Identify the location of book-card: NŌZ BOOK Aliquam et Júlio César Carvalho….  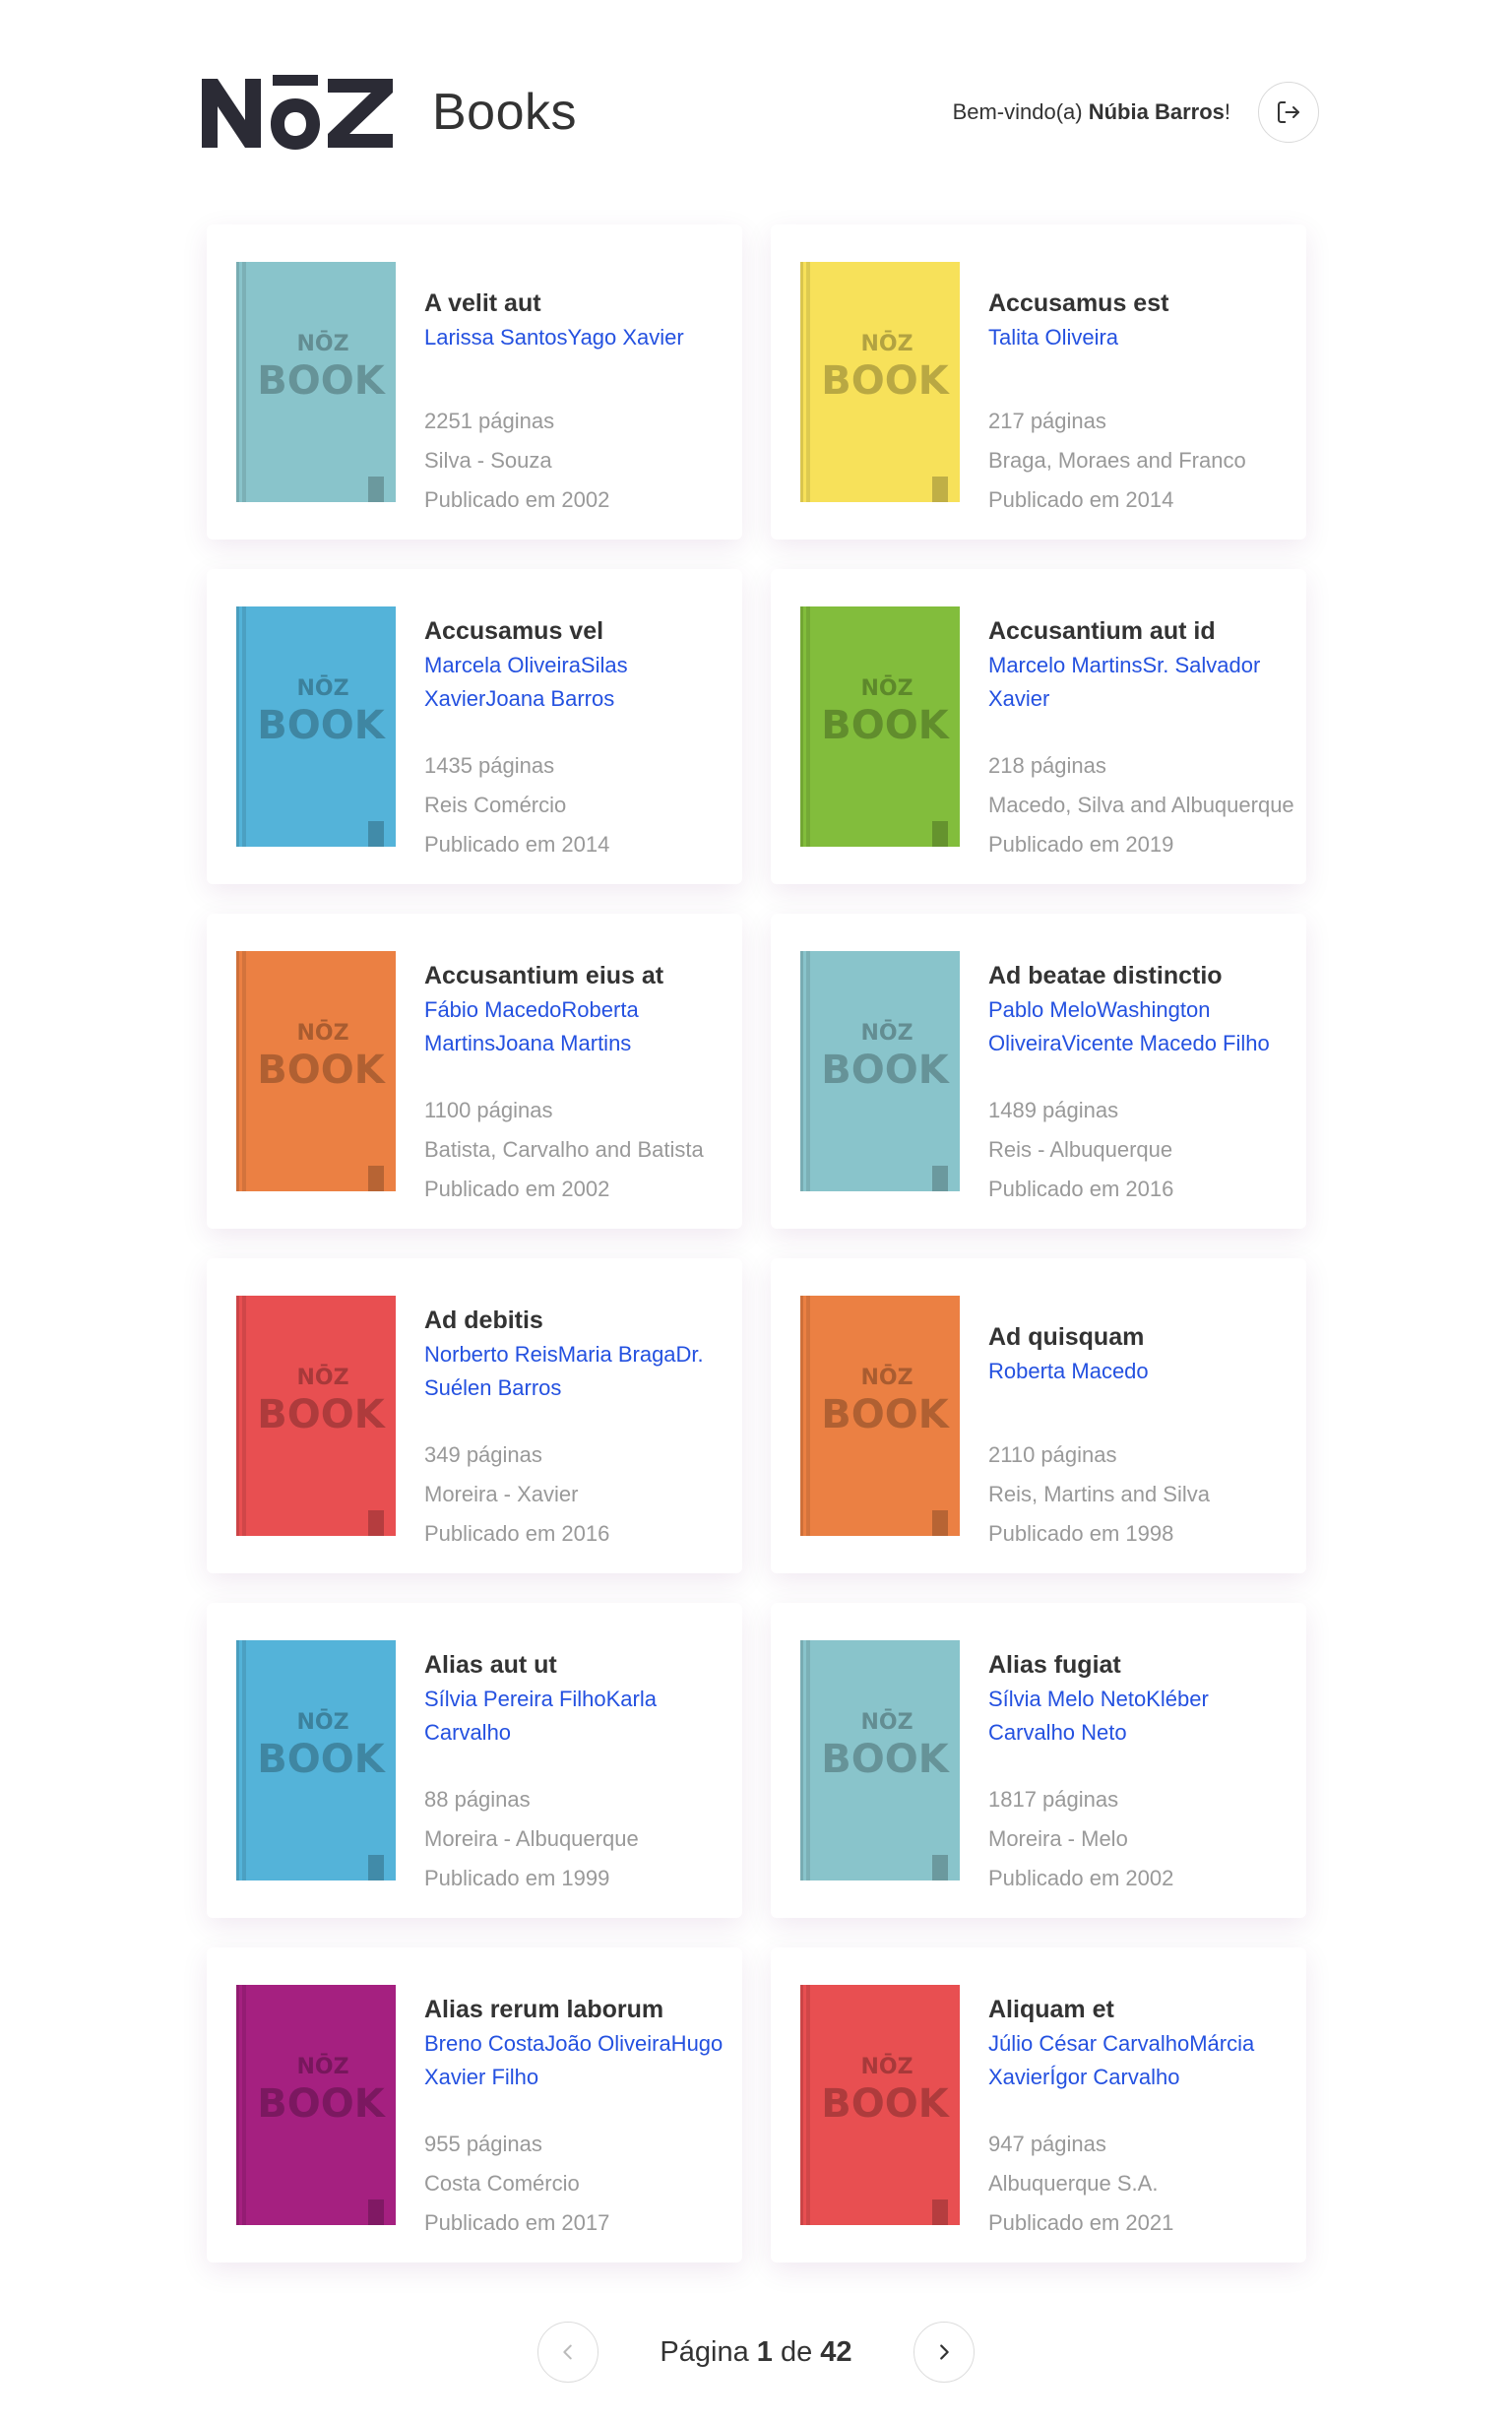
(1038, 2105).